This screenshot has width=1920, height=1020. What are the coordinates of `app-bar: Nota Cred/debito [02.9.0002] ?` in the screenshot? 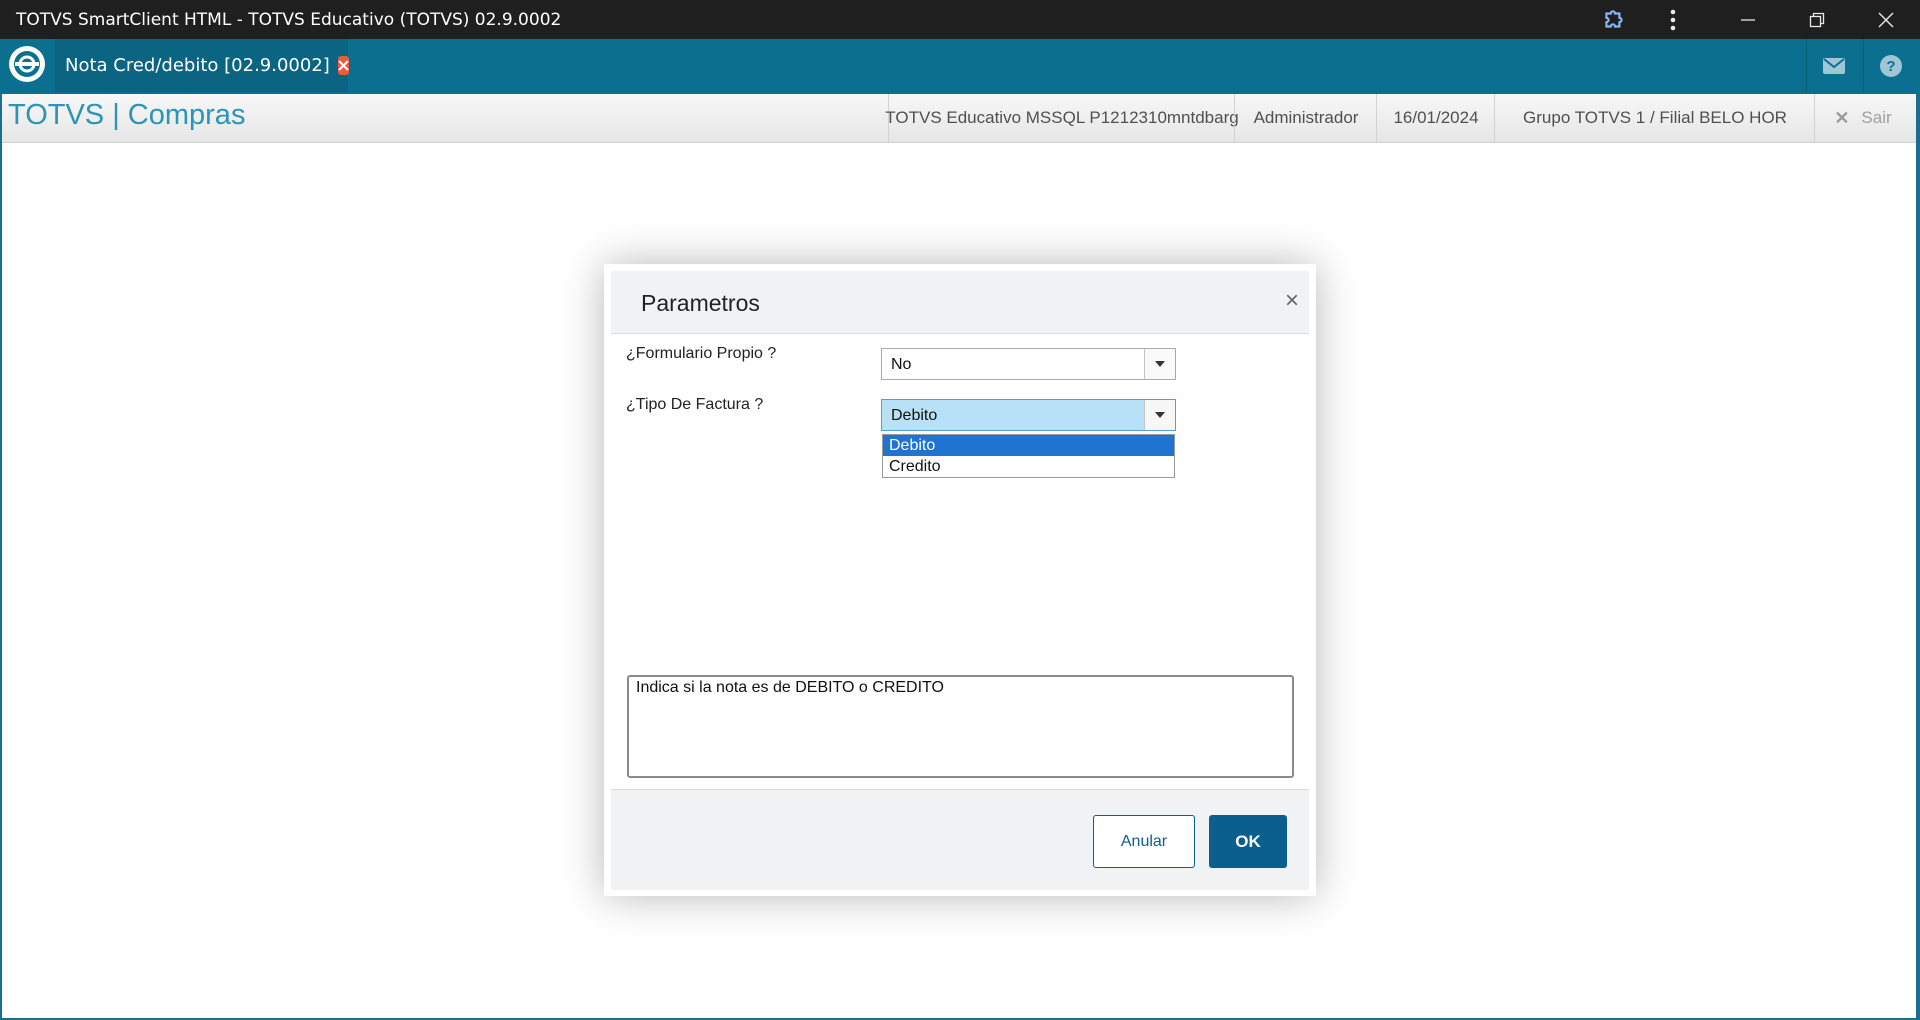 It's located at (960, 66).